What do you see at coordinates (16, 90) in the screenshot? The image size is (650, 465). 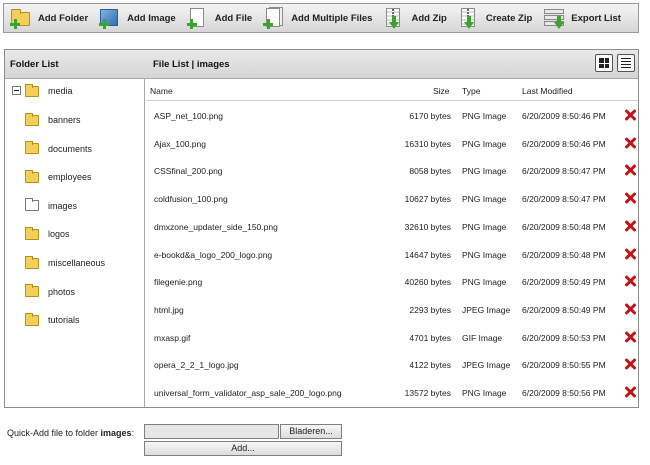 I see `collapse-toggle-icon` at bounding box center [16, 90].